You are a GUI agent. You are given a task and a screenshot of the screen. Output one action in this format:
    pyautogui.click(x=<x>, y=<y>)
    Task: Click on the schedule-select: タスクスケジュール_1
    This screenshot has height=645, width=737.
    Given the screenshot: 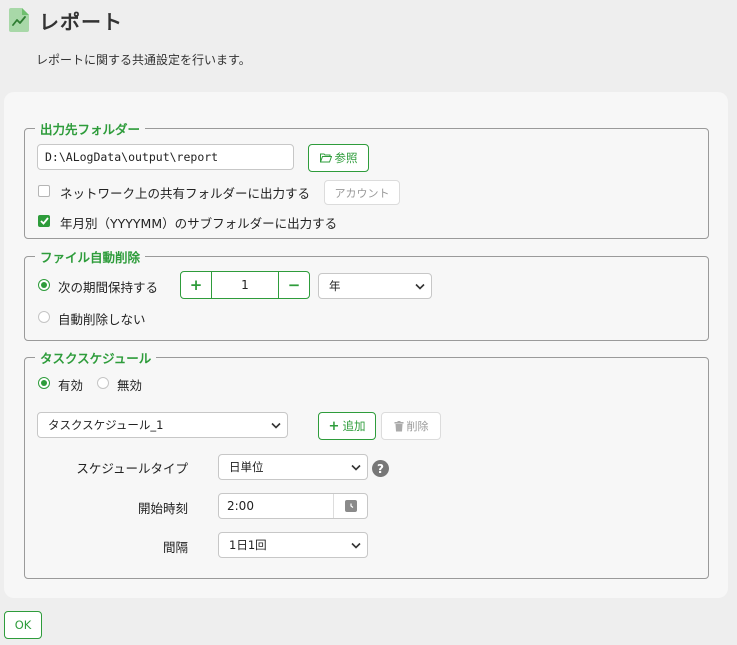 What is the action you would take?
    pyautogui.click(x=162, y=425)
    